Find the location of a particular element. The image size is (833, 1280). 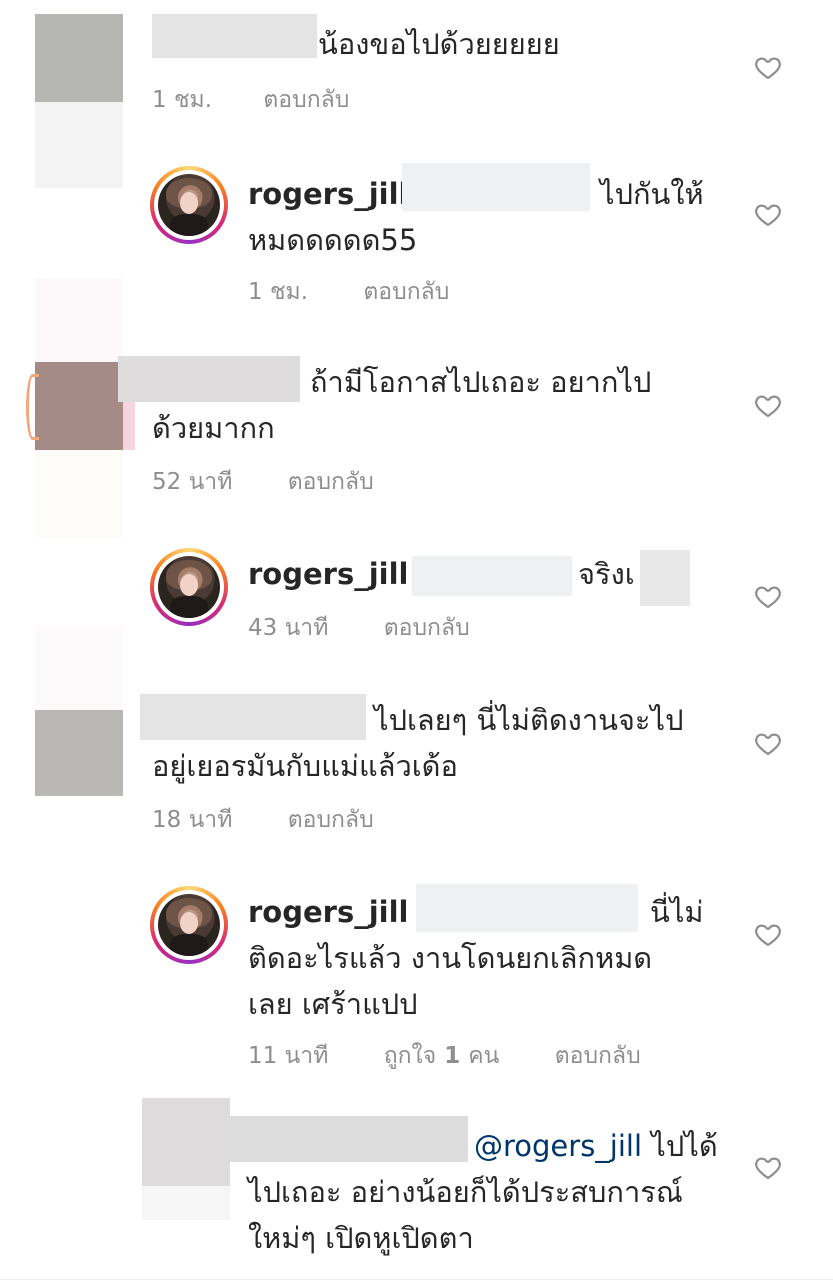

reply-text-line-2: ติดอะไรแล้ว งานโดนยกเลิกหมด is located at coordinates (450, 958).